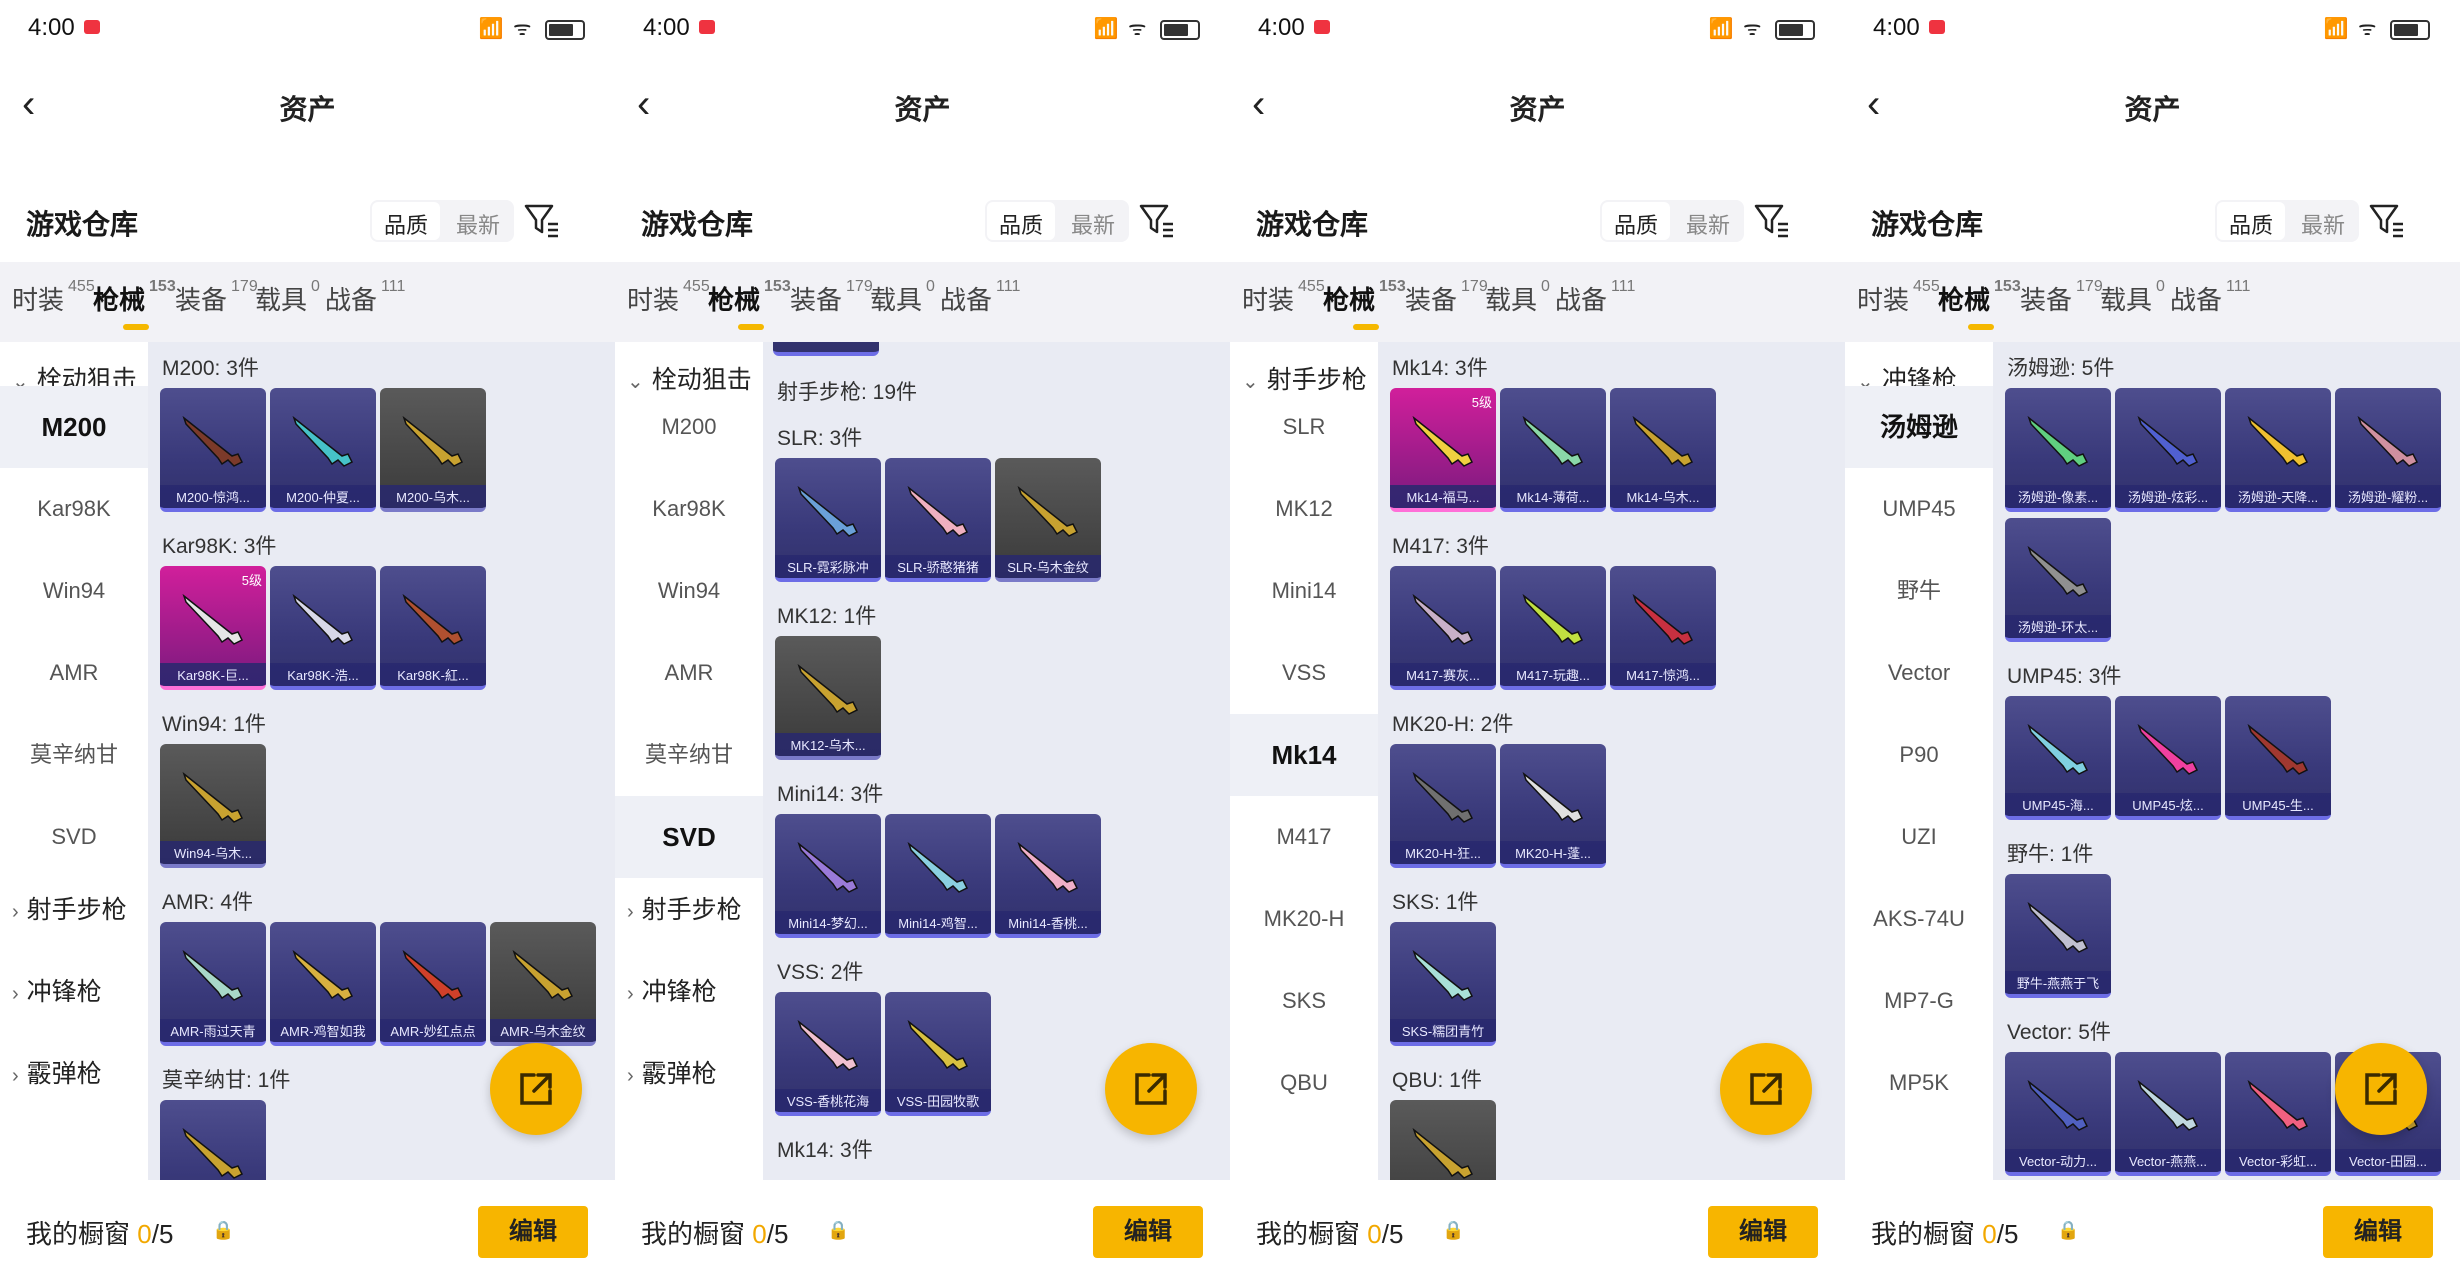 The height and width of the screenshot is (1279, 2461). Describe the element at coordinates (1304, 673) in the screenshot. I see `sidebar-item: VSS` at that location.